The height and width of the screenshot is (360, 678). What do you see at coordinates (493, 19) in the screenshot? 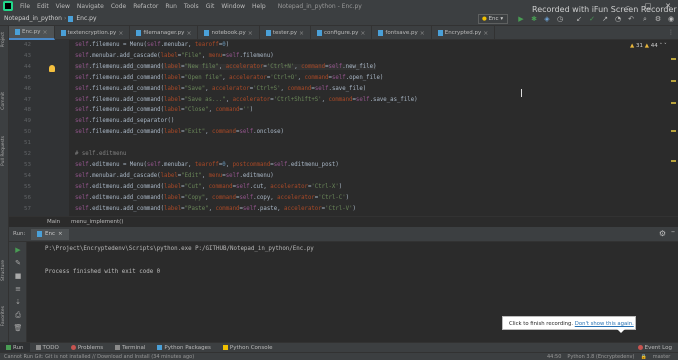
I see `run-configuration-select: ● Enc ▾` at bounding box center [493, 19].